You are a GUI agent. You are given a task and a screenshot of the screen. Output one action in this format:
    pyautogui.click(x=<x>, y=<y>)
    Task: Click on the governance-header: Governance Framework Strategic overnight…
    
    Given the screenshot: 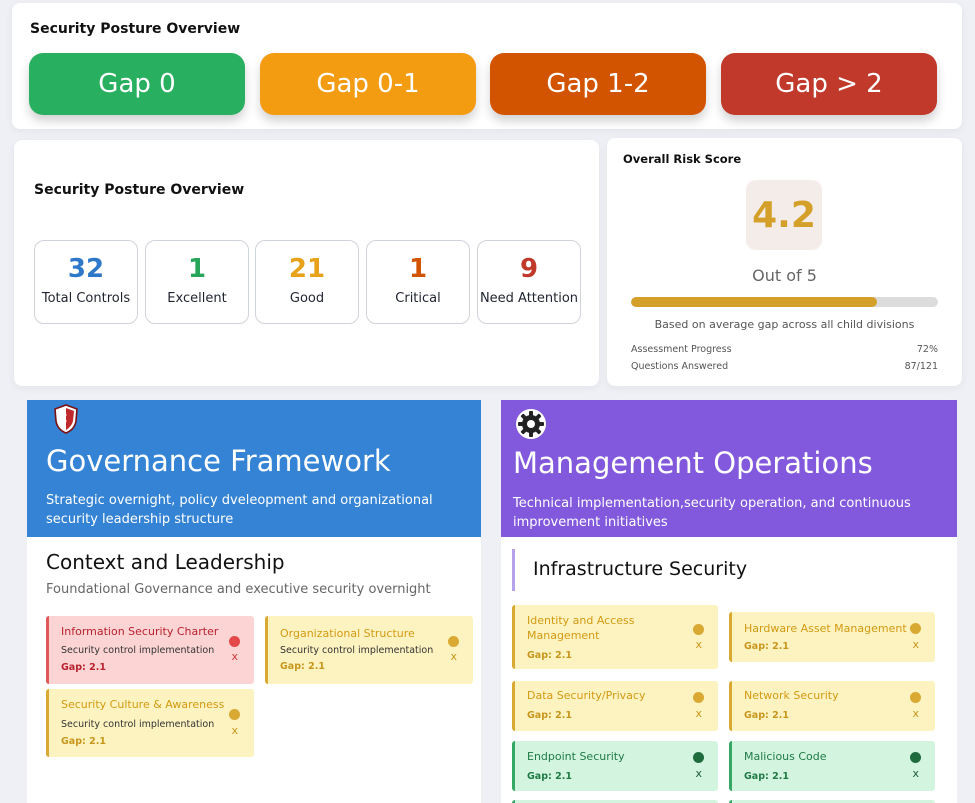 What is the action you would take?
    pyautogui.click(x=254, y=468)
    